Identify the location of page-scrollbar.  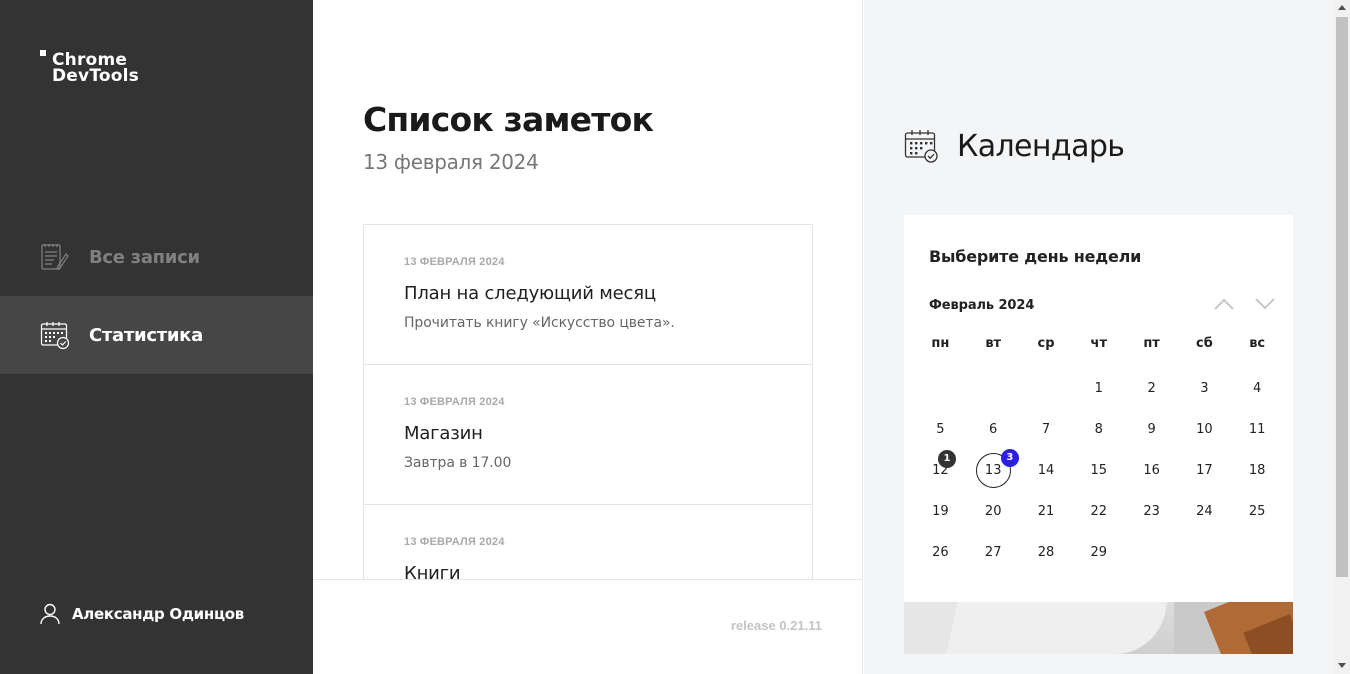
(1342, 337).